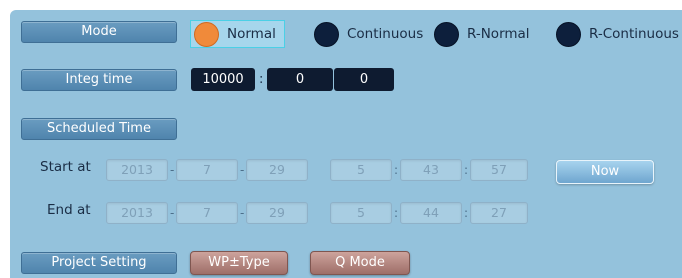  What do you see at coordinates (207, 213) in the screenshot?
I see `end-month-field: 7` at bounding box center [207, 213].